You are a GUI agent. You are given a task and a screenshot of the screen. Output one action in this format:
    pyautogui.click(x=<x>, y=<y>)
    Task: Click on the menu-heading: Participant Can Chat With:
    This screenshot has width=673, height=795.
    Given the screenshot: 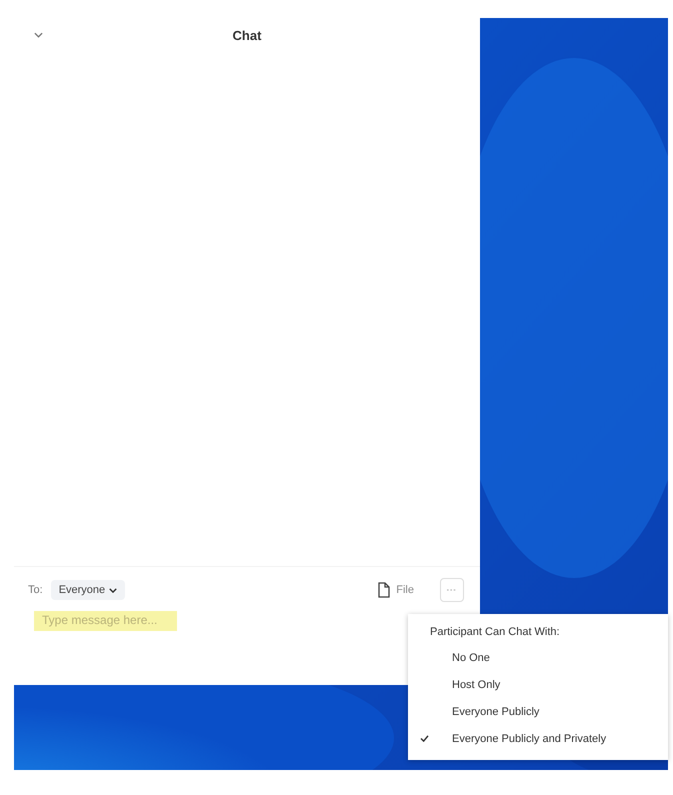 What is the action you would take?
    pyautogui.click(x=495, y=632)
    